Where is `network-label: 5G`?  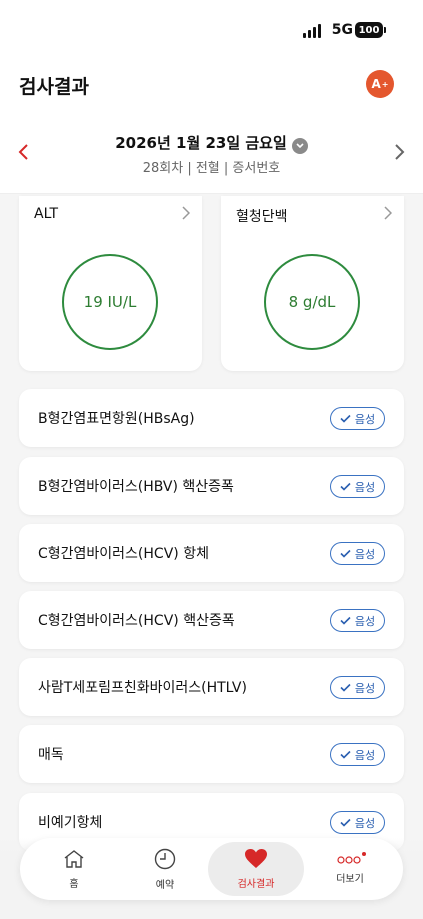
network-label: 5G is located at coordinates (342, 30).